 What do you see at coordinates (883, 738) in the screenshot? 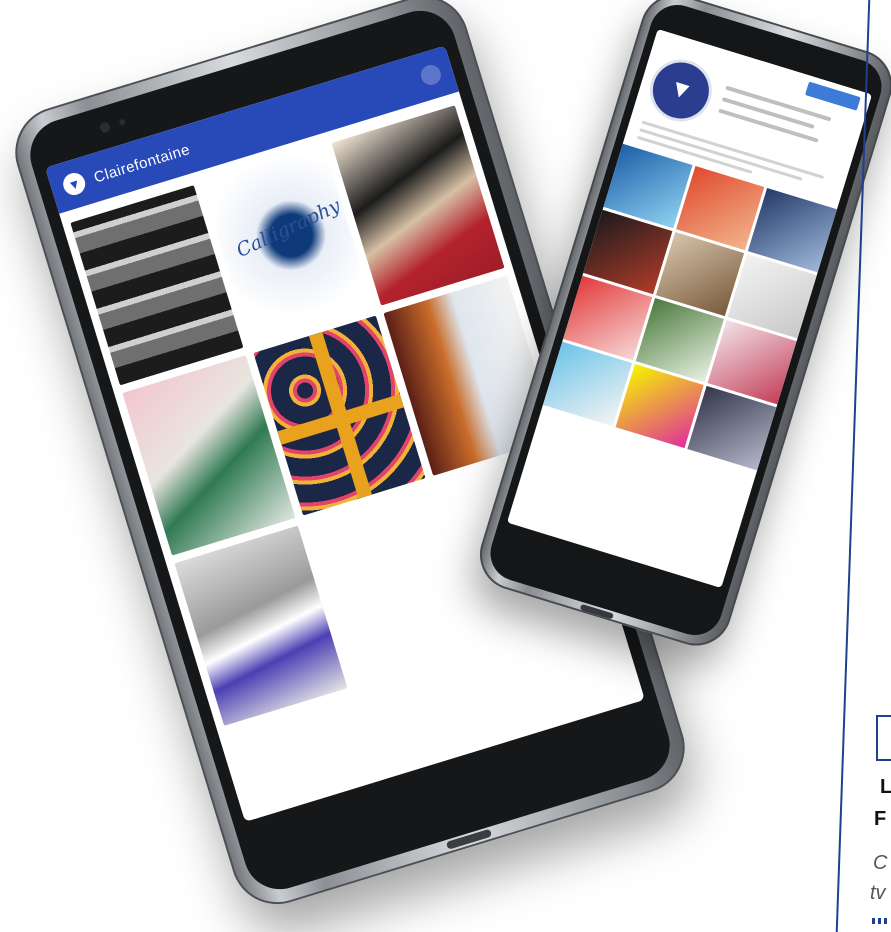
I see `edge-frame` at bounding box center [883, 738].